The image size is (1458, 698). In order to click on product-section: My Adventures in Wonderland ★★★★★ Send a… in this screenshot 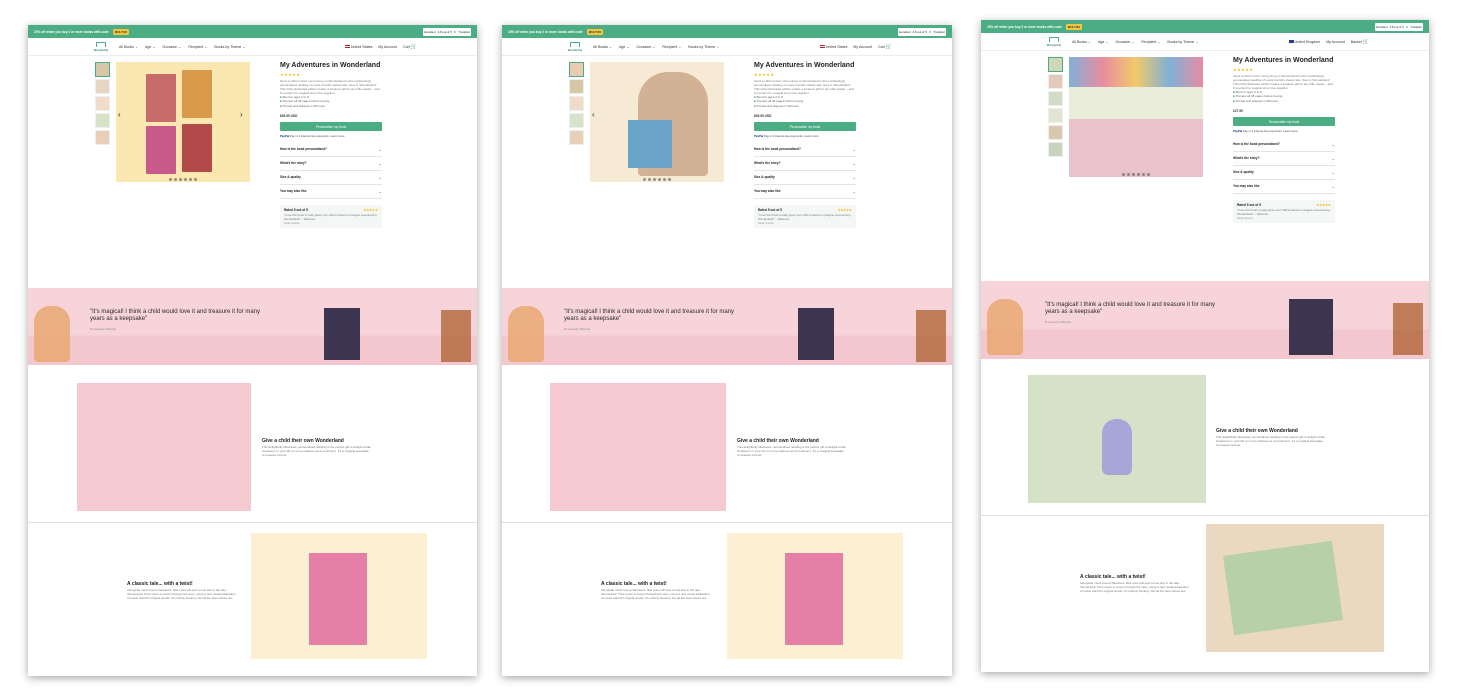, I will do `click(1205, 166)`.